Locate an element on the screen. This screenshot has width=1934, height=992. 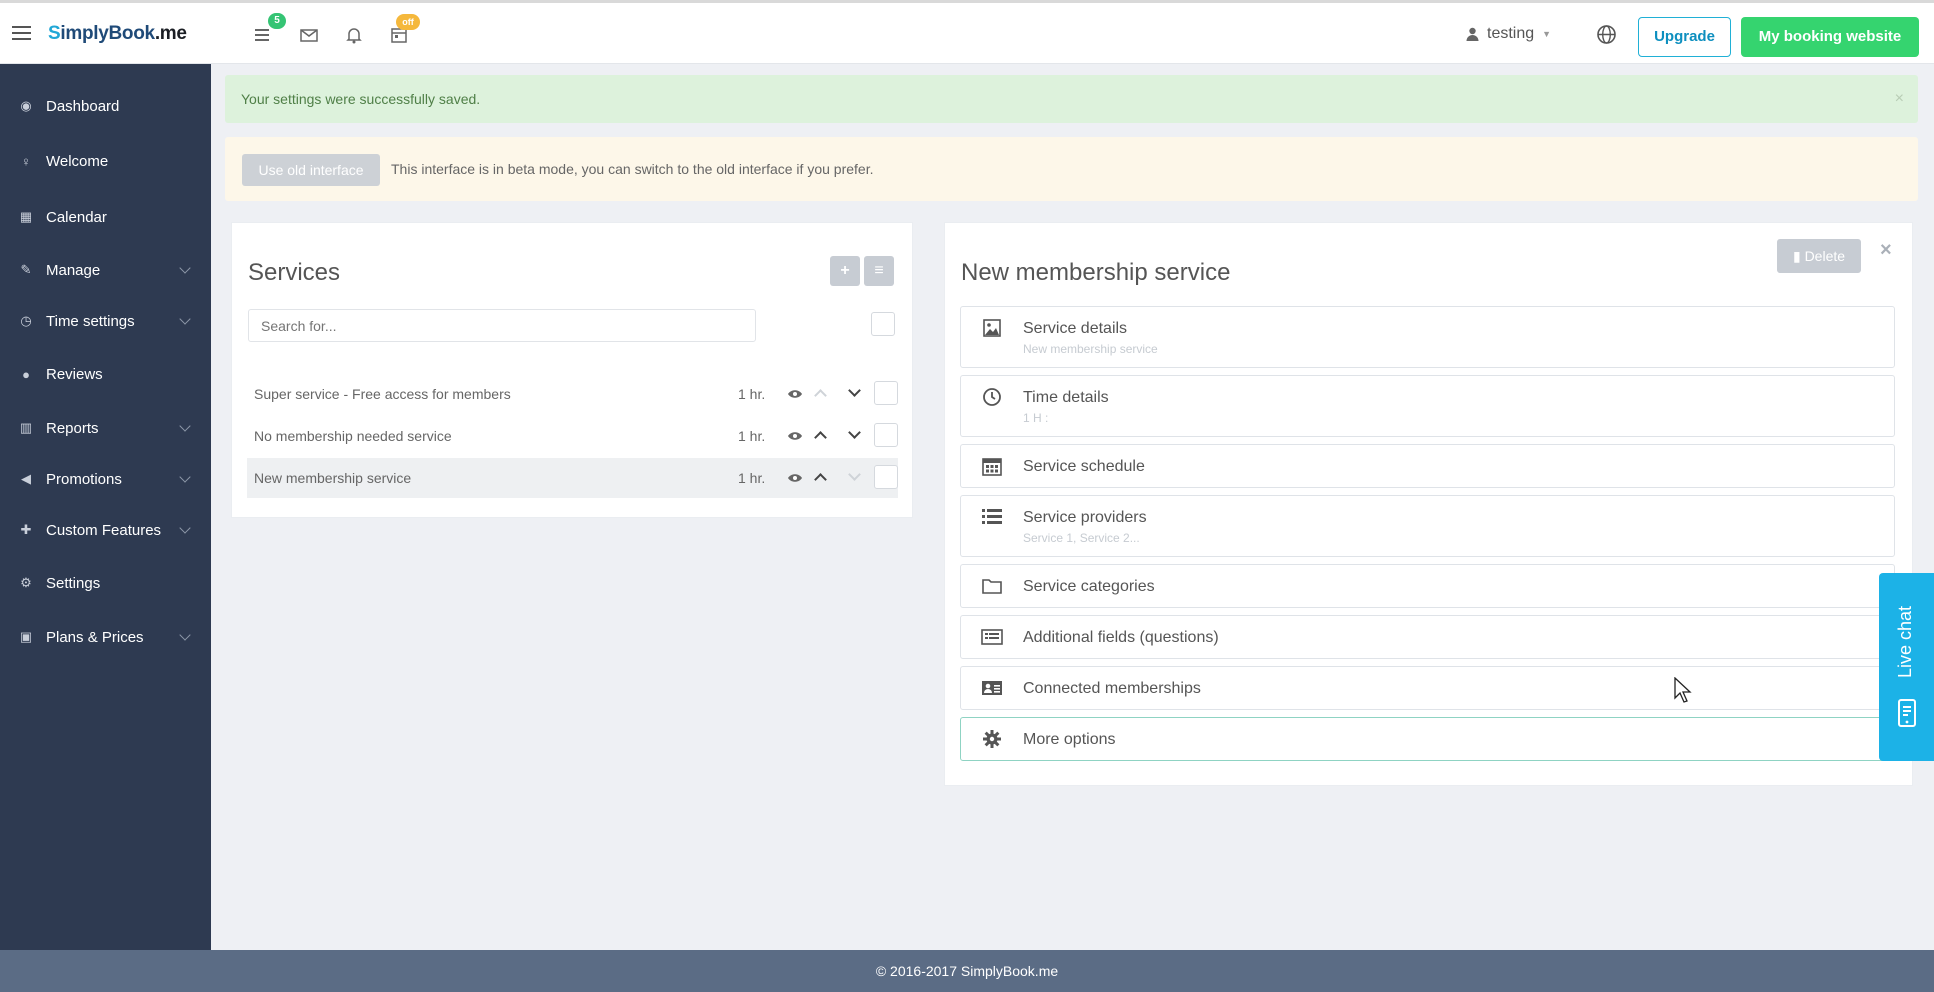
chat-phone-icon is located at coordinates (1907, 713).